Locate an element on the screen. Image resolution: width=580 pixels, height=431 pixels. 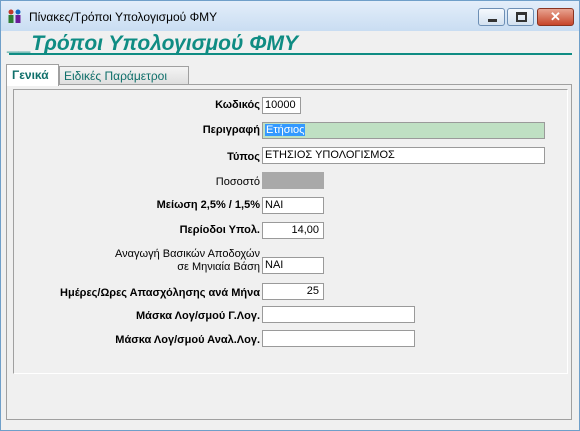
description-label: Περιγραφή is located at coordinates (231, 130).